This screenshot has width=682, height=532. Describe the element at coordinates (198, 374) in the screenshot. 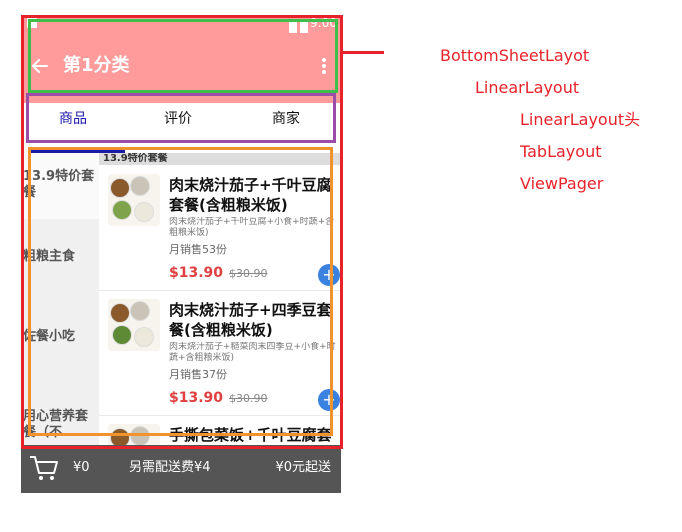

I see `product-sales: 月销售37份` at that location.